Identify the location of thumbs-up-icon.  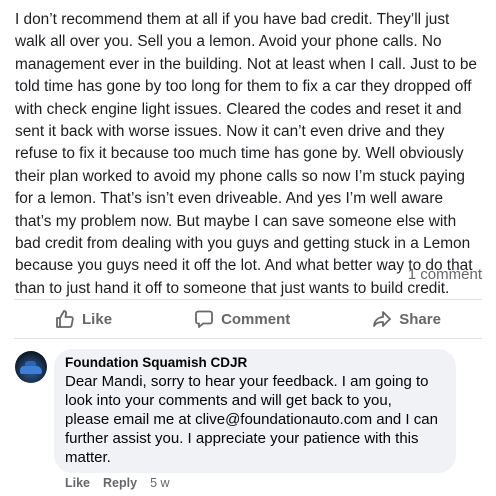
(65, 319).